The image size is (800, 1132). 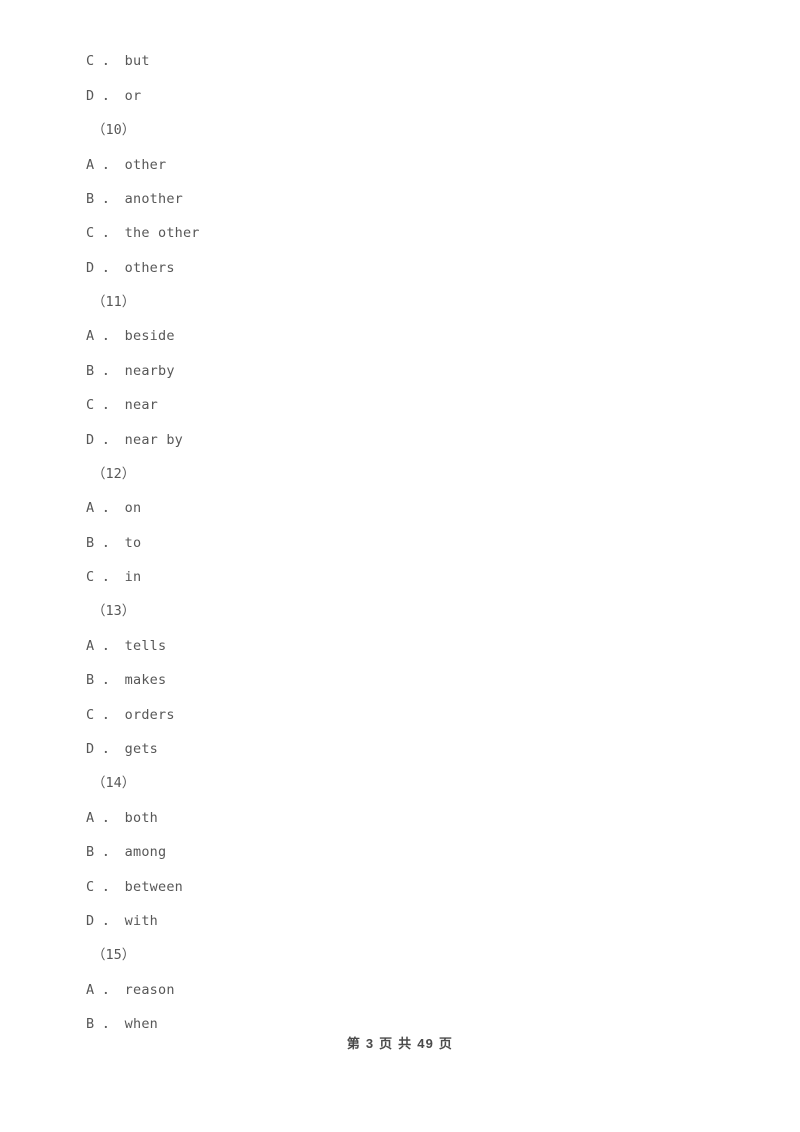 I want to click on answer-option-line: B ． among, so click(x=400, y=852).